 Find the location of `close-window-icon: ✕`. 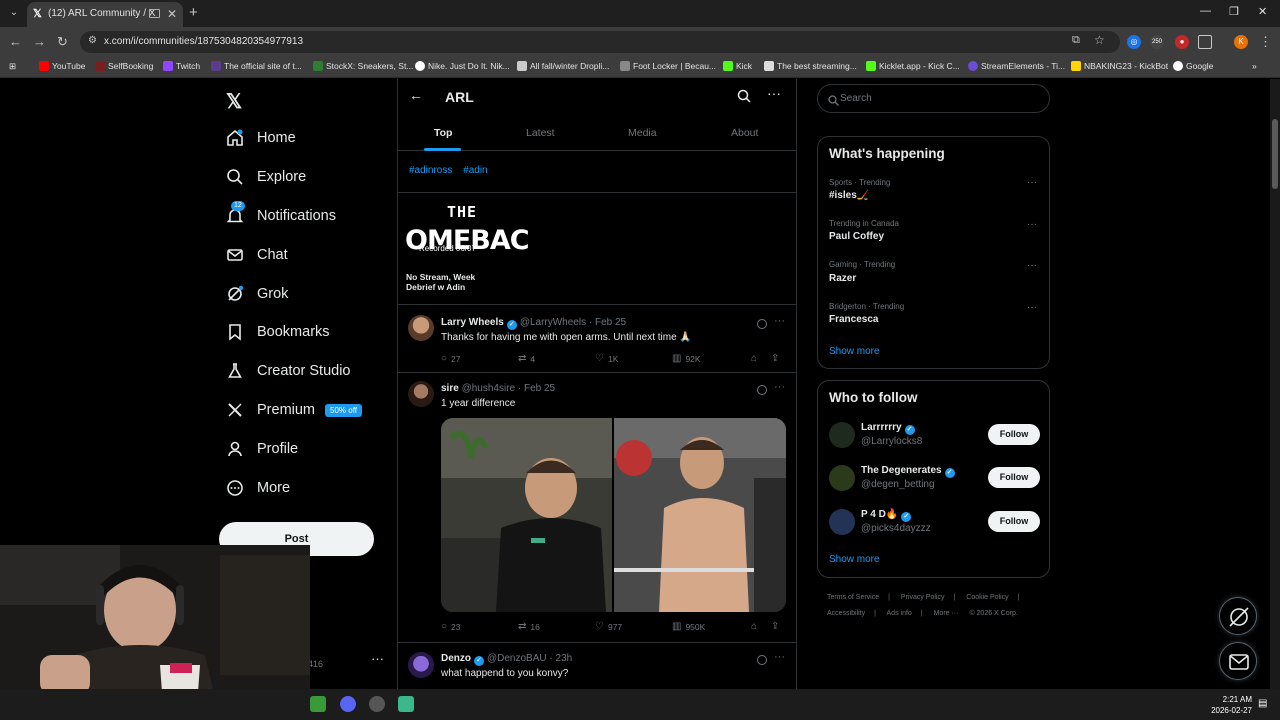

close-window-icon: ✕ is located at coordinates (1262, 11).